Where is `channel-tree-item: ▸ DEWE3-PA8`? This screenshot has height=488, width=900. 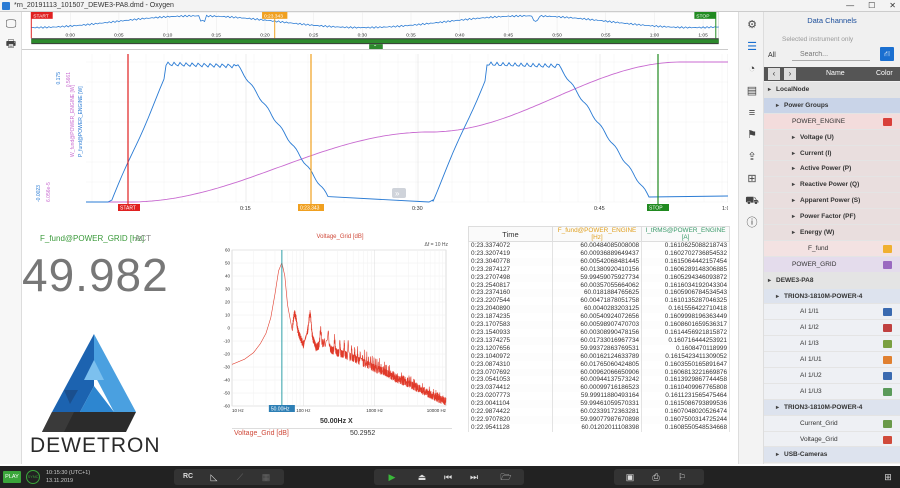 channel-tree-item: ▸ DEWE3-PA8 is located at coordinates (832, 280).